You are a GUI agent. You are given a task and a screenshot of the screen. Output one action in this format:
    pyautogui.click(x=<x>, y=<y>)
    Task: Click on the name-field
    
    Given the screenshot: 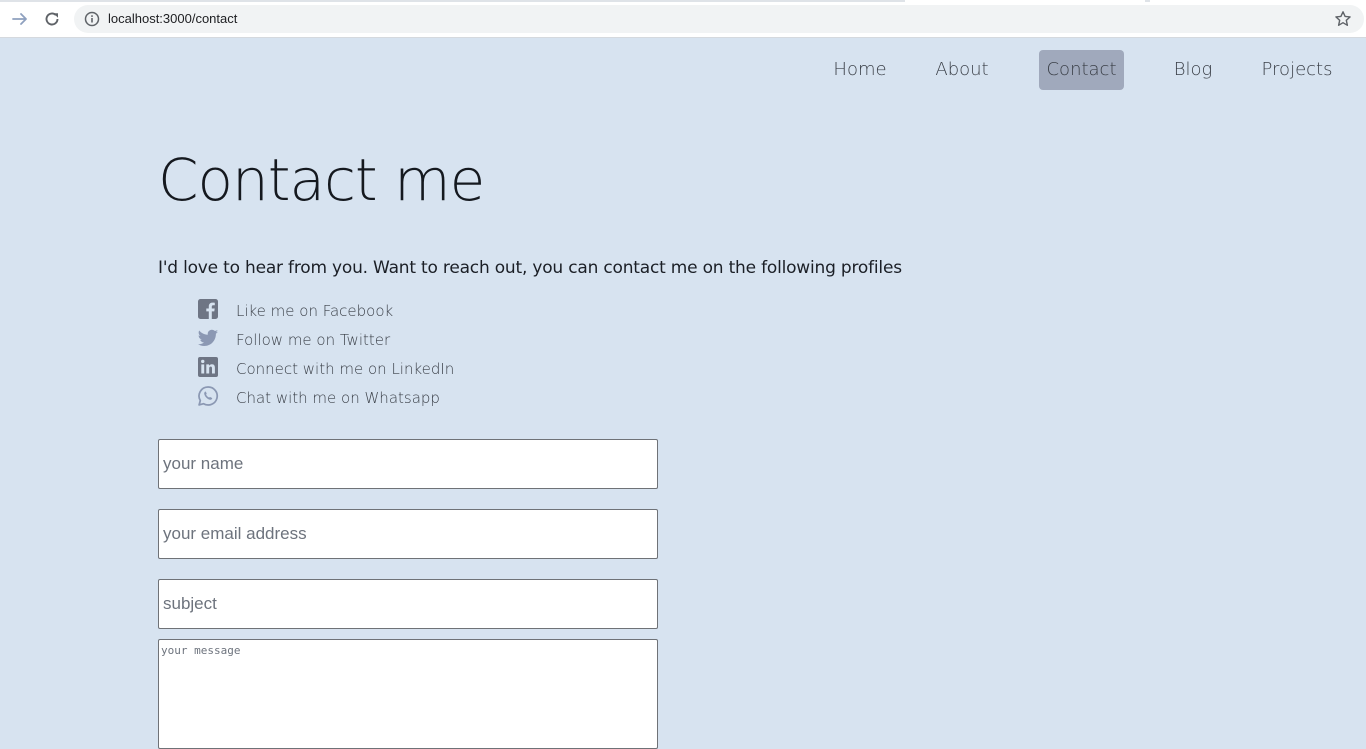 What is the action you would take?
    pyautogui.click(x=408, y=464)
    